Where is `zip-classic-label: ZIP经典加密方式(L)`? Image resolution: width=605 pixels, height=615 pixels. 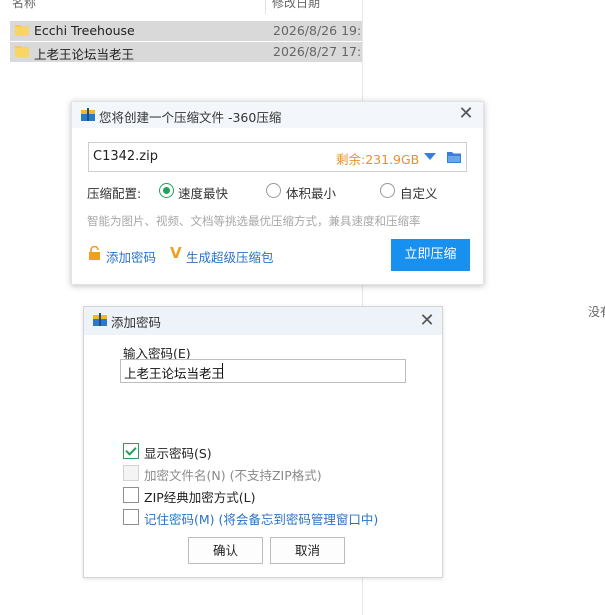
zip-classic-label: ZIP经典加密方式(L) is located at coordinates (200, 496).